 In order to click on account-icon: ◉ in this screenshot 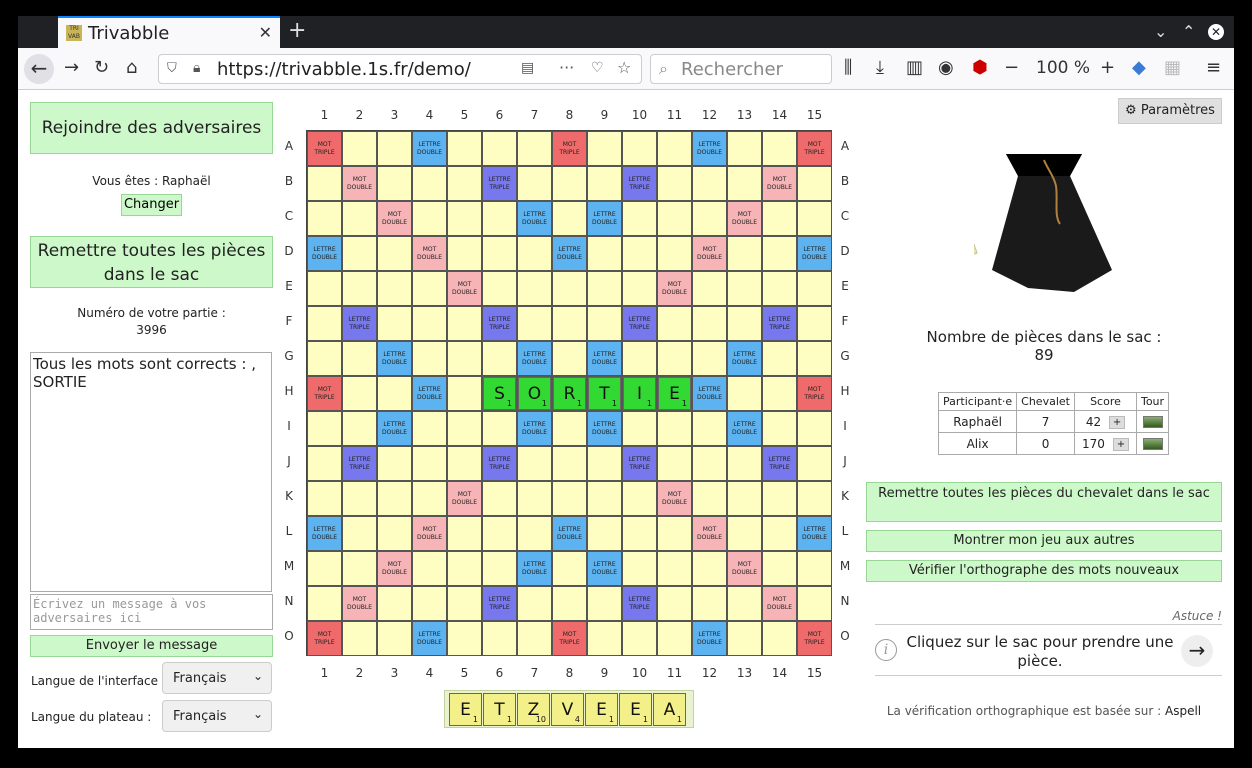, I will do `click(946, 67)`.